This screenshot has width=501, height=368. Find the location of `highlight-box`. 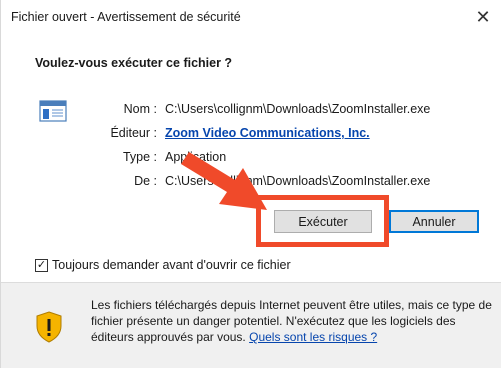

highlight-box is located at coordinates (322, 221).